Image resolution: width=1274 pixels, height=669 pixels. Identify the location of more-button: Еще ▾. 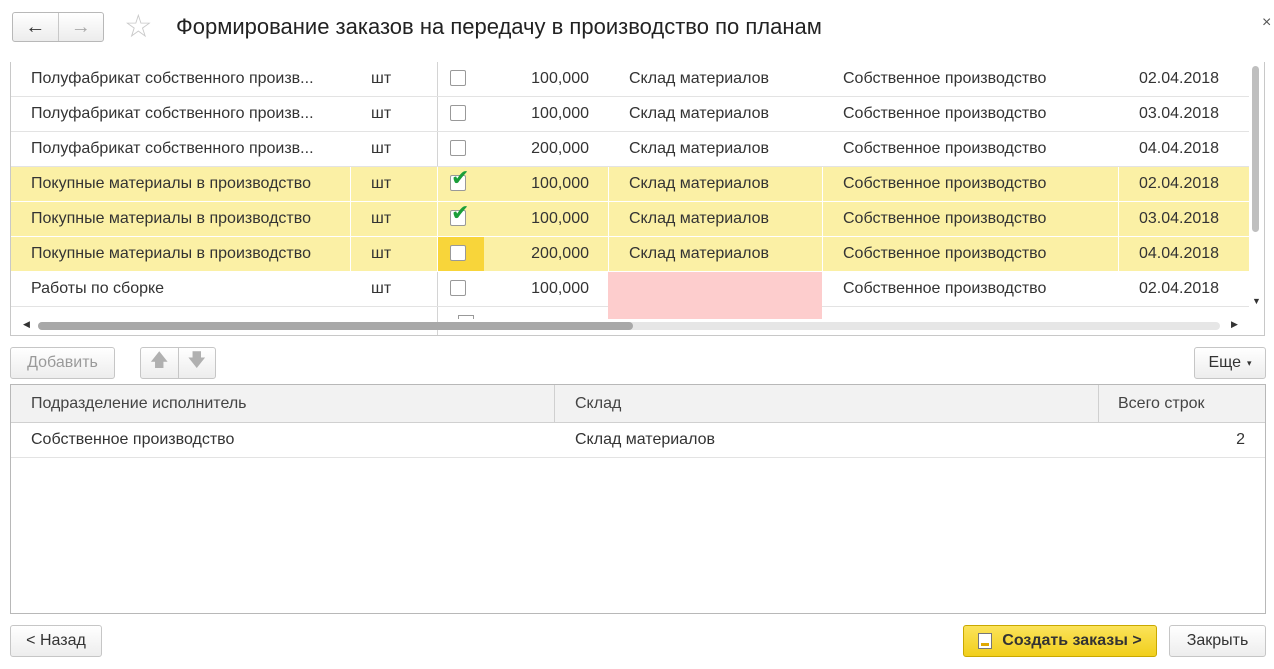
(1230, 363).